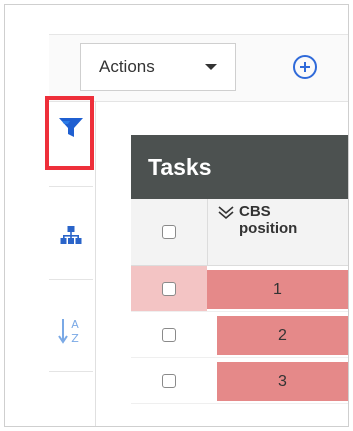  What do you see at coordinates (158, 67) in the screenshot?
I see `actions-dropdown: Actions` at bounding box center [158, 67].